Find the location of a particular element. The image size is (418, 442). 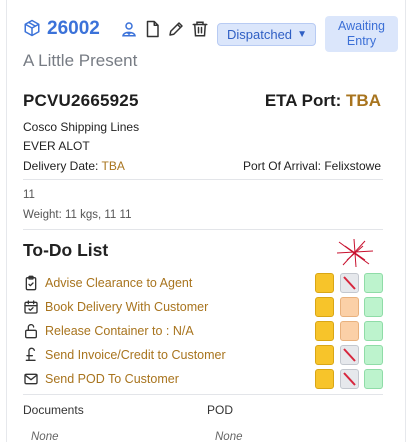

todo-item-label: Release Container to : N/A is located at coordinates (119, 331).